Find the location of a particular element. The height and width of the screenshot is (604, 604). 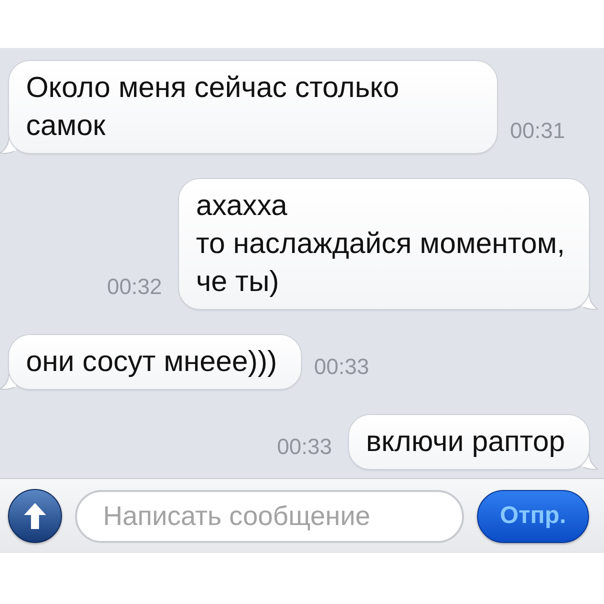

upload-button is located at coordinates (35, 516).